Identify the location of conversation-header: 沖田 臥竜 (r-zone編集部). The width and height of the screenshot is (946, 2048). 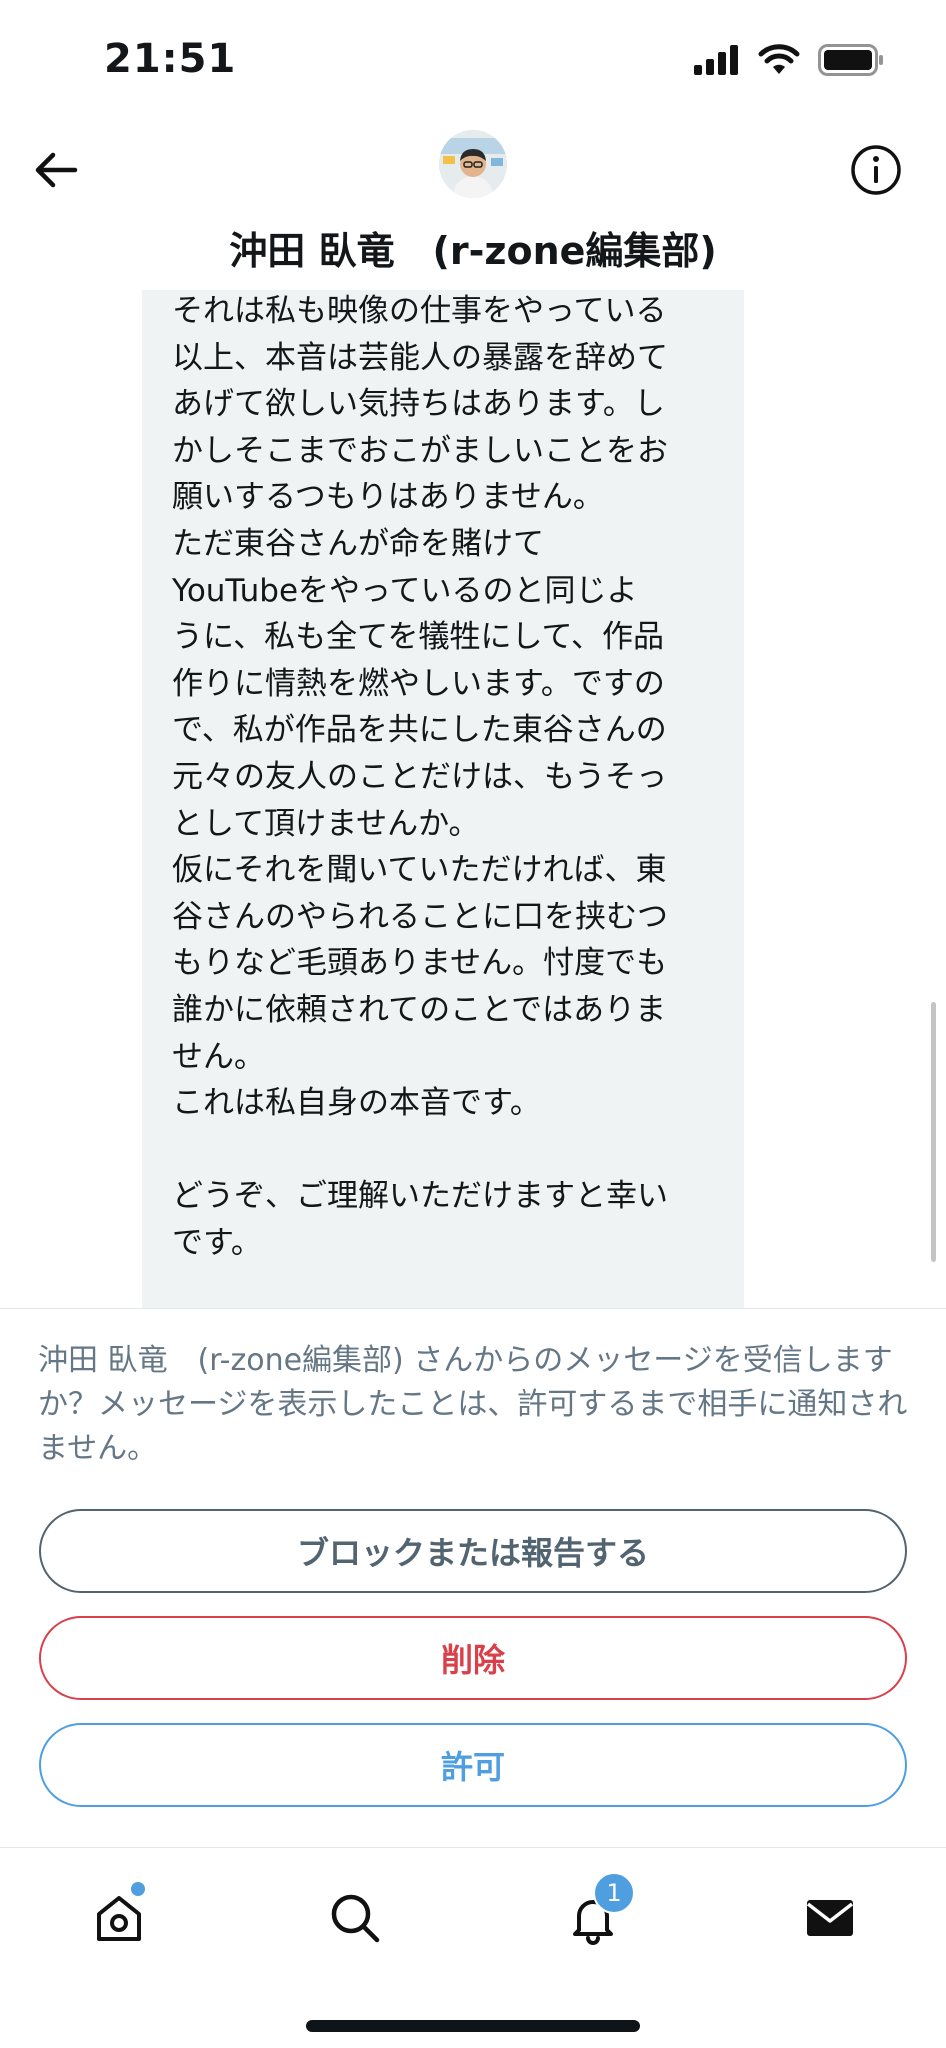
(473, 205).